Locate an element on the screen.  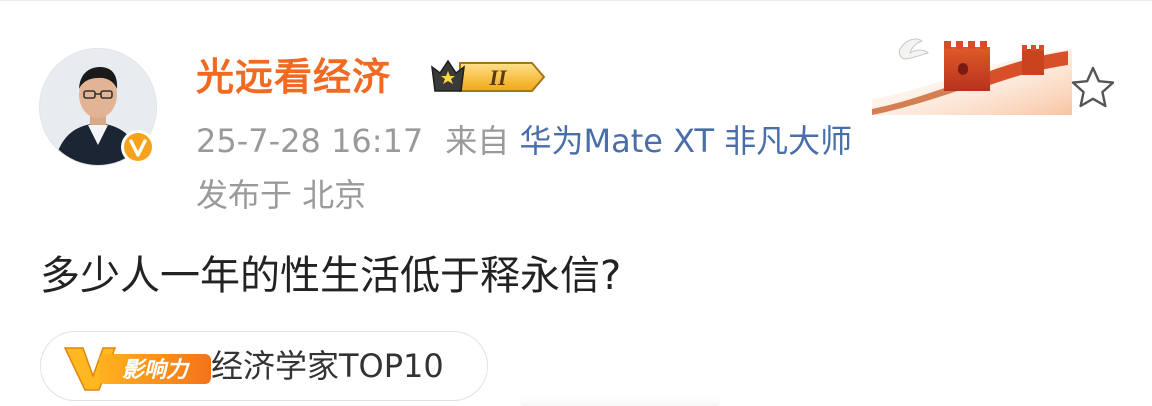
source-device-link: 华为Mate XT 非凡大师 is located at coordinates (685, 141).